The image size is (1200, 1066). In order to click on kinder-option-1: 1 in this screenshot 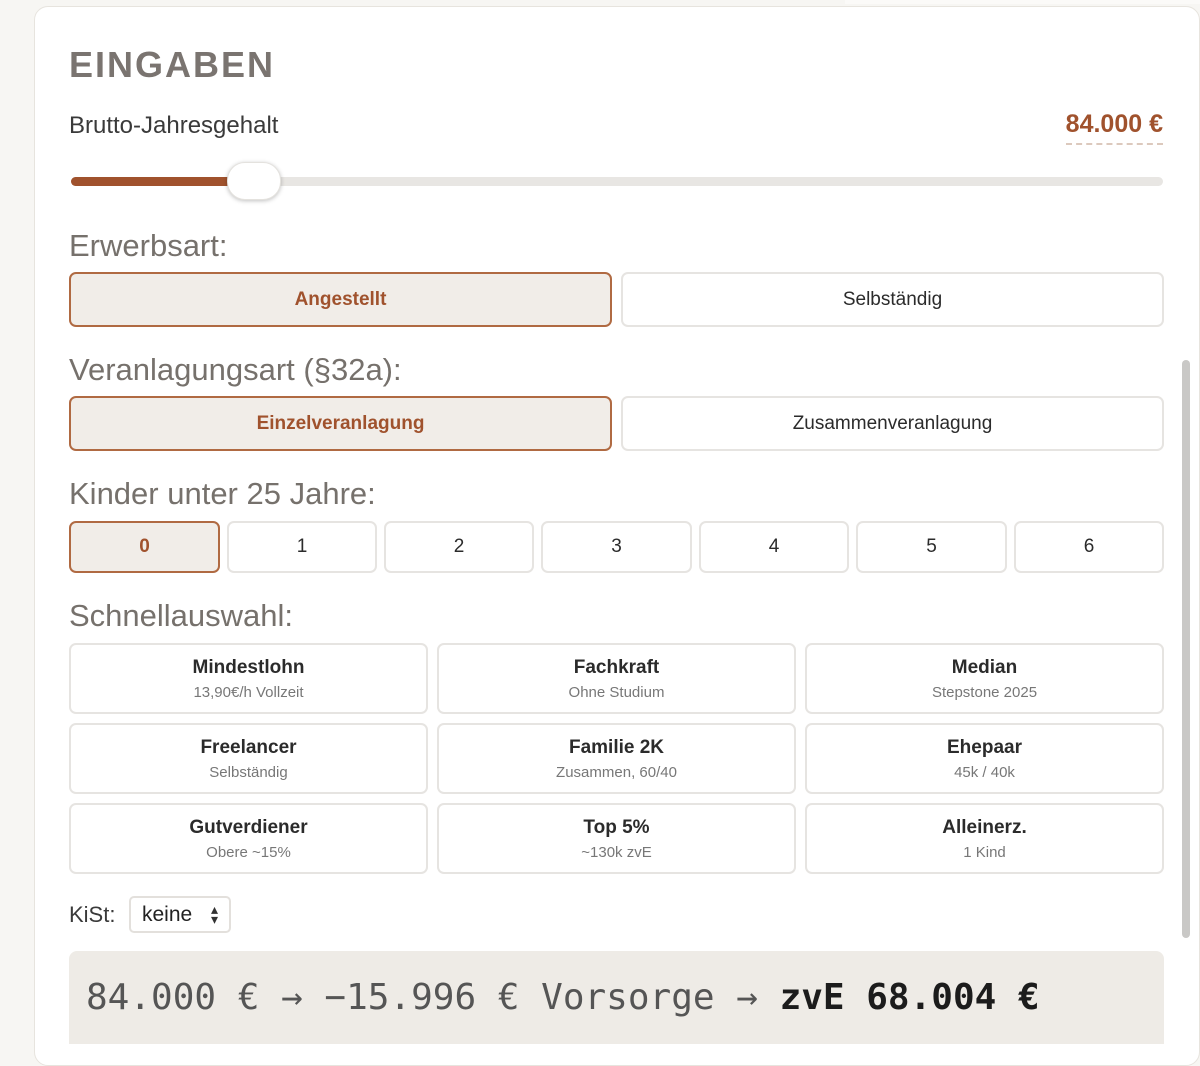, I will do `click(302, 547)`.